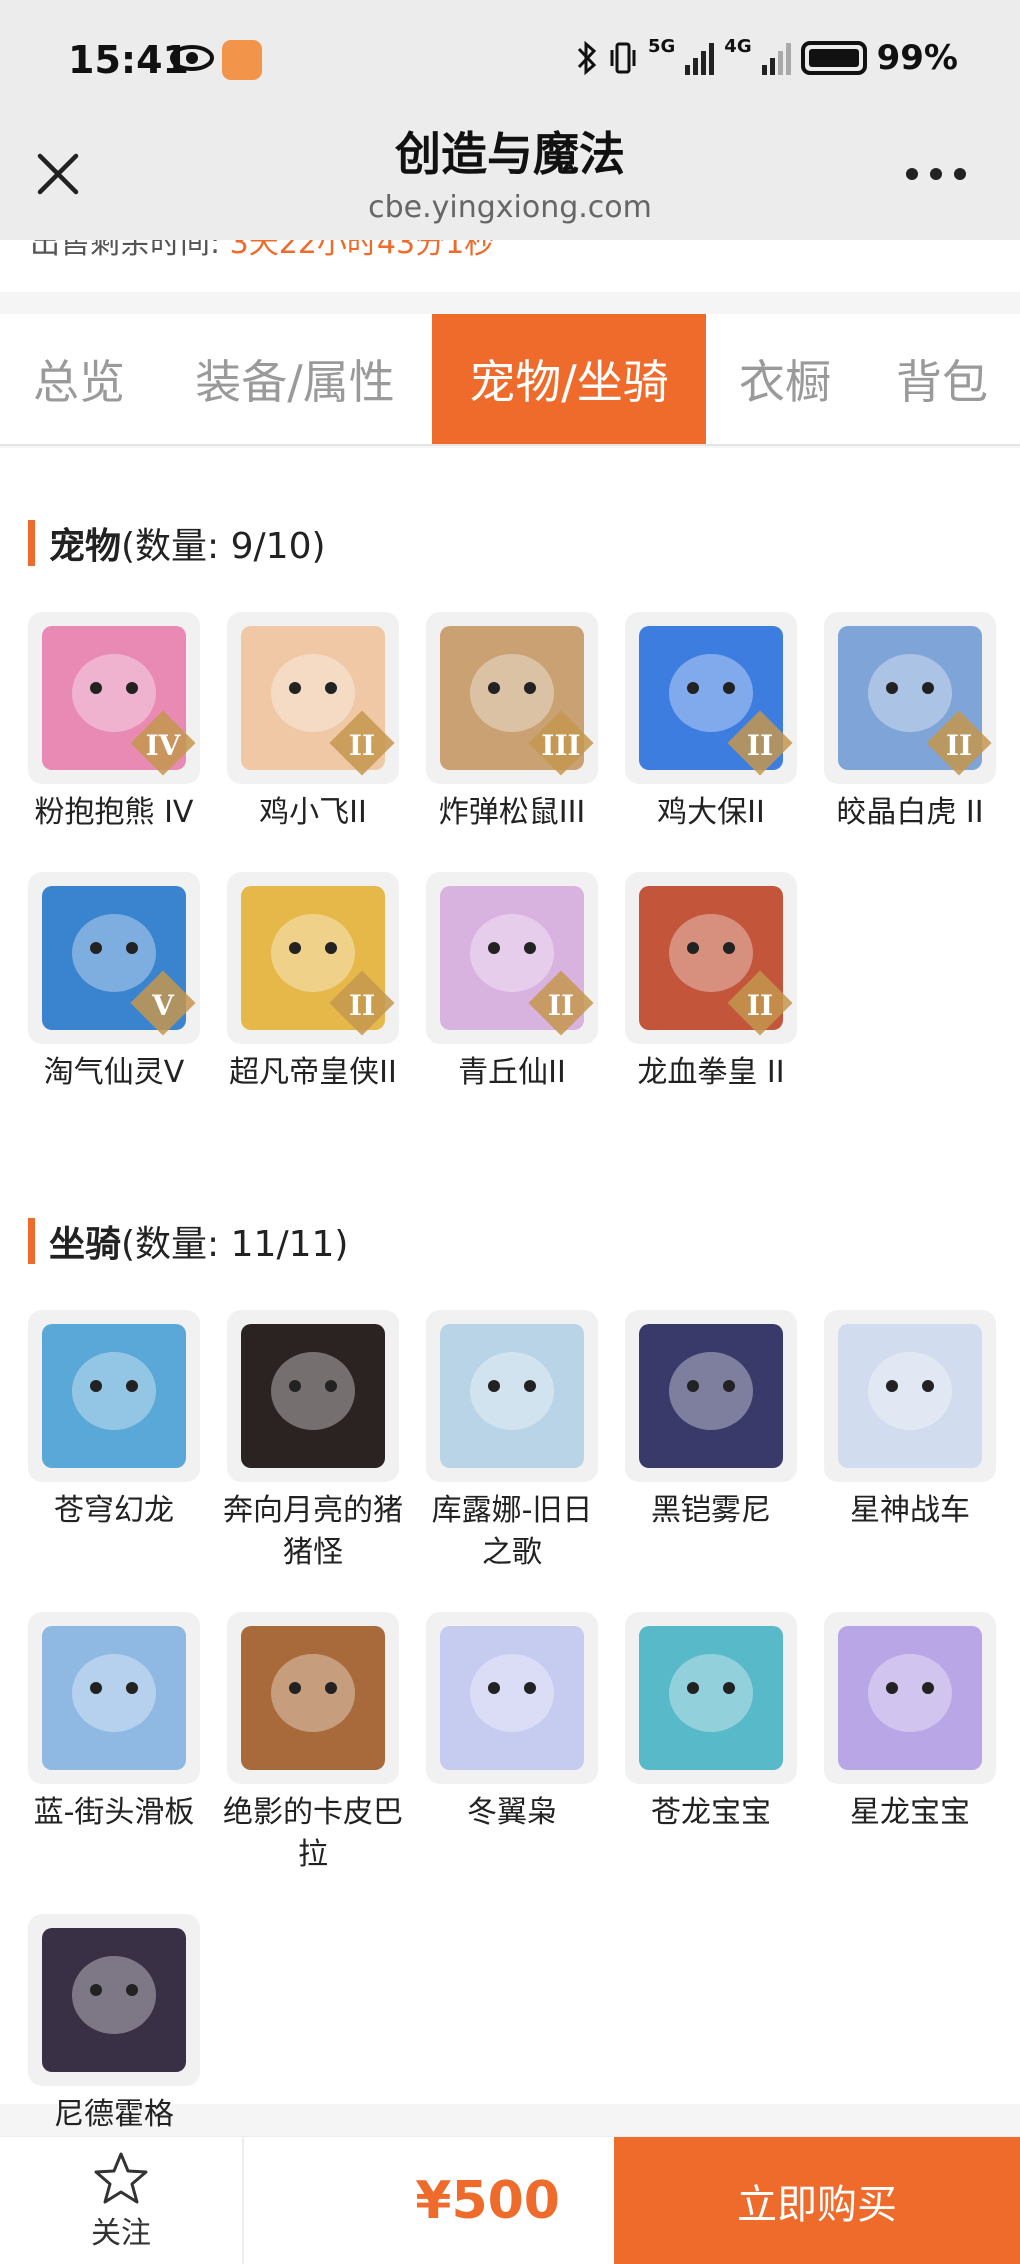 This screenshot has width=1020, height=2264. I want to click on pet-card: II 鸡小飞II, so click(313, 723).